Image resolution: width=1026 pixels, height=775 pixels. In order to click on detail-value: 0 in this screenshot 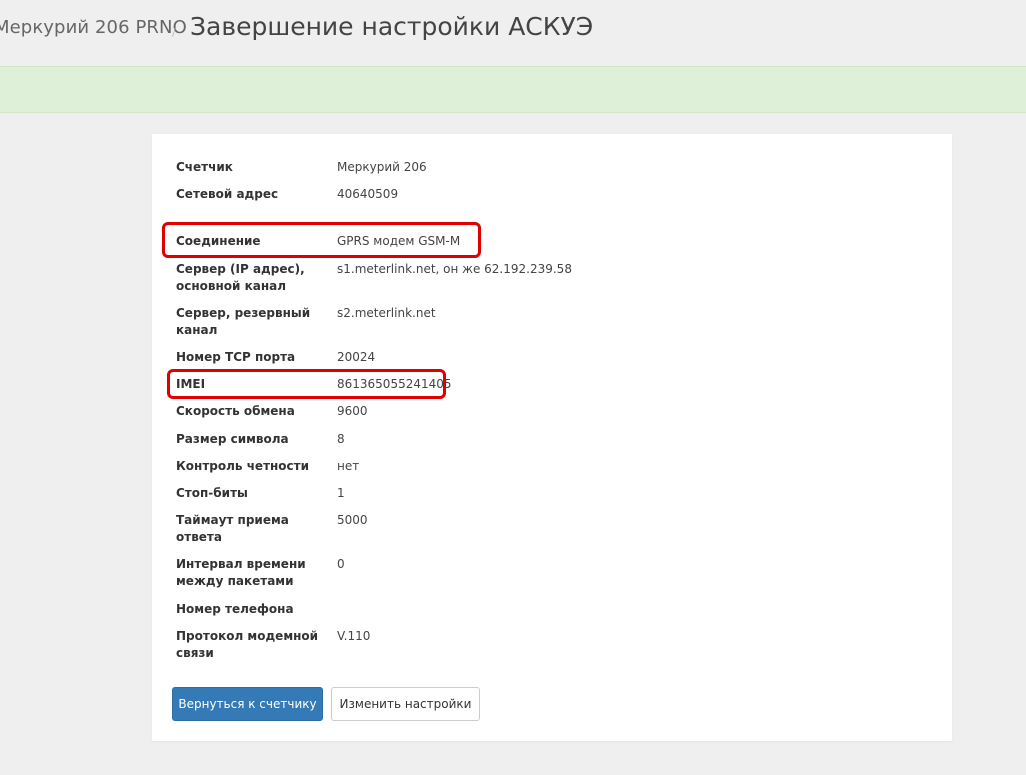, I will do `click(341, 564)`.